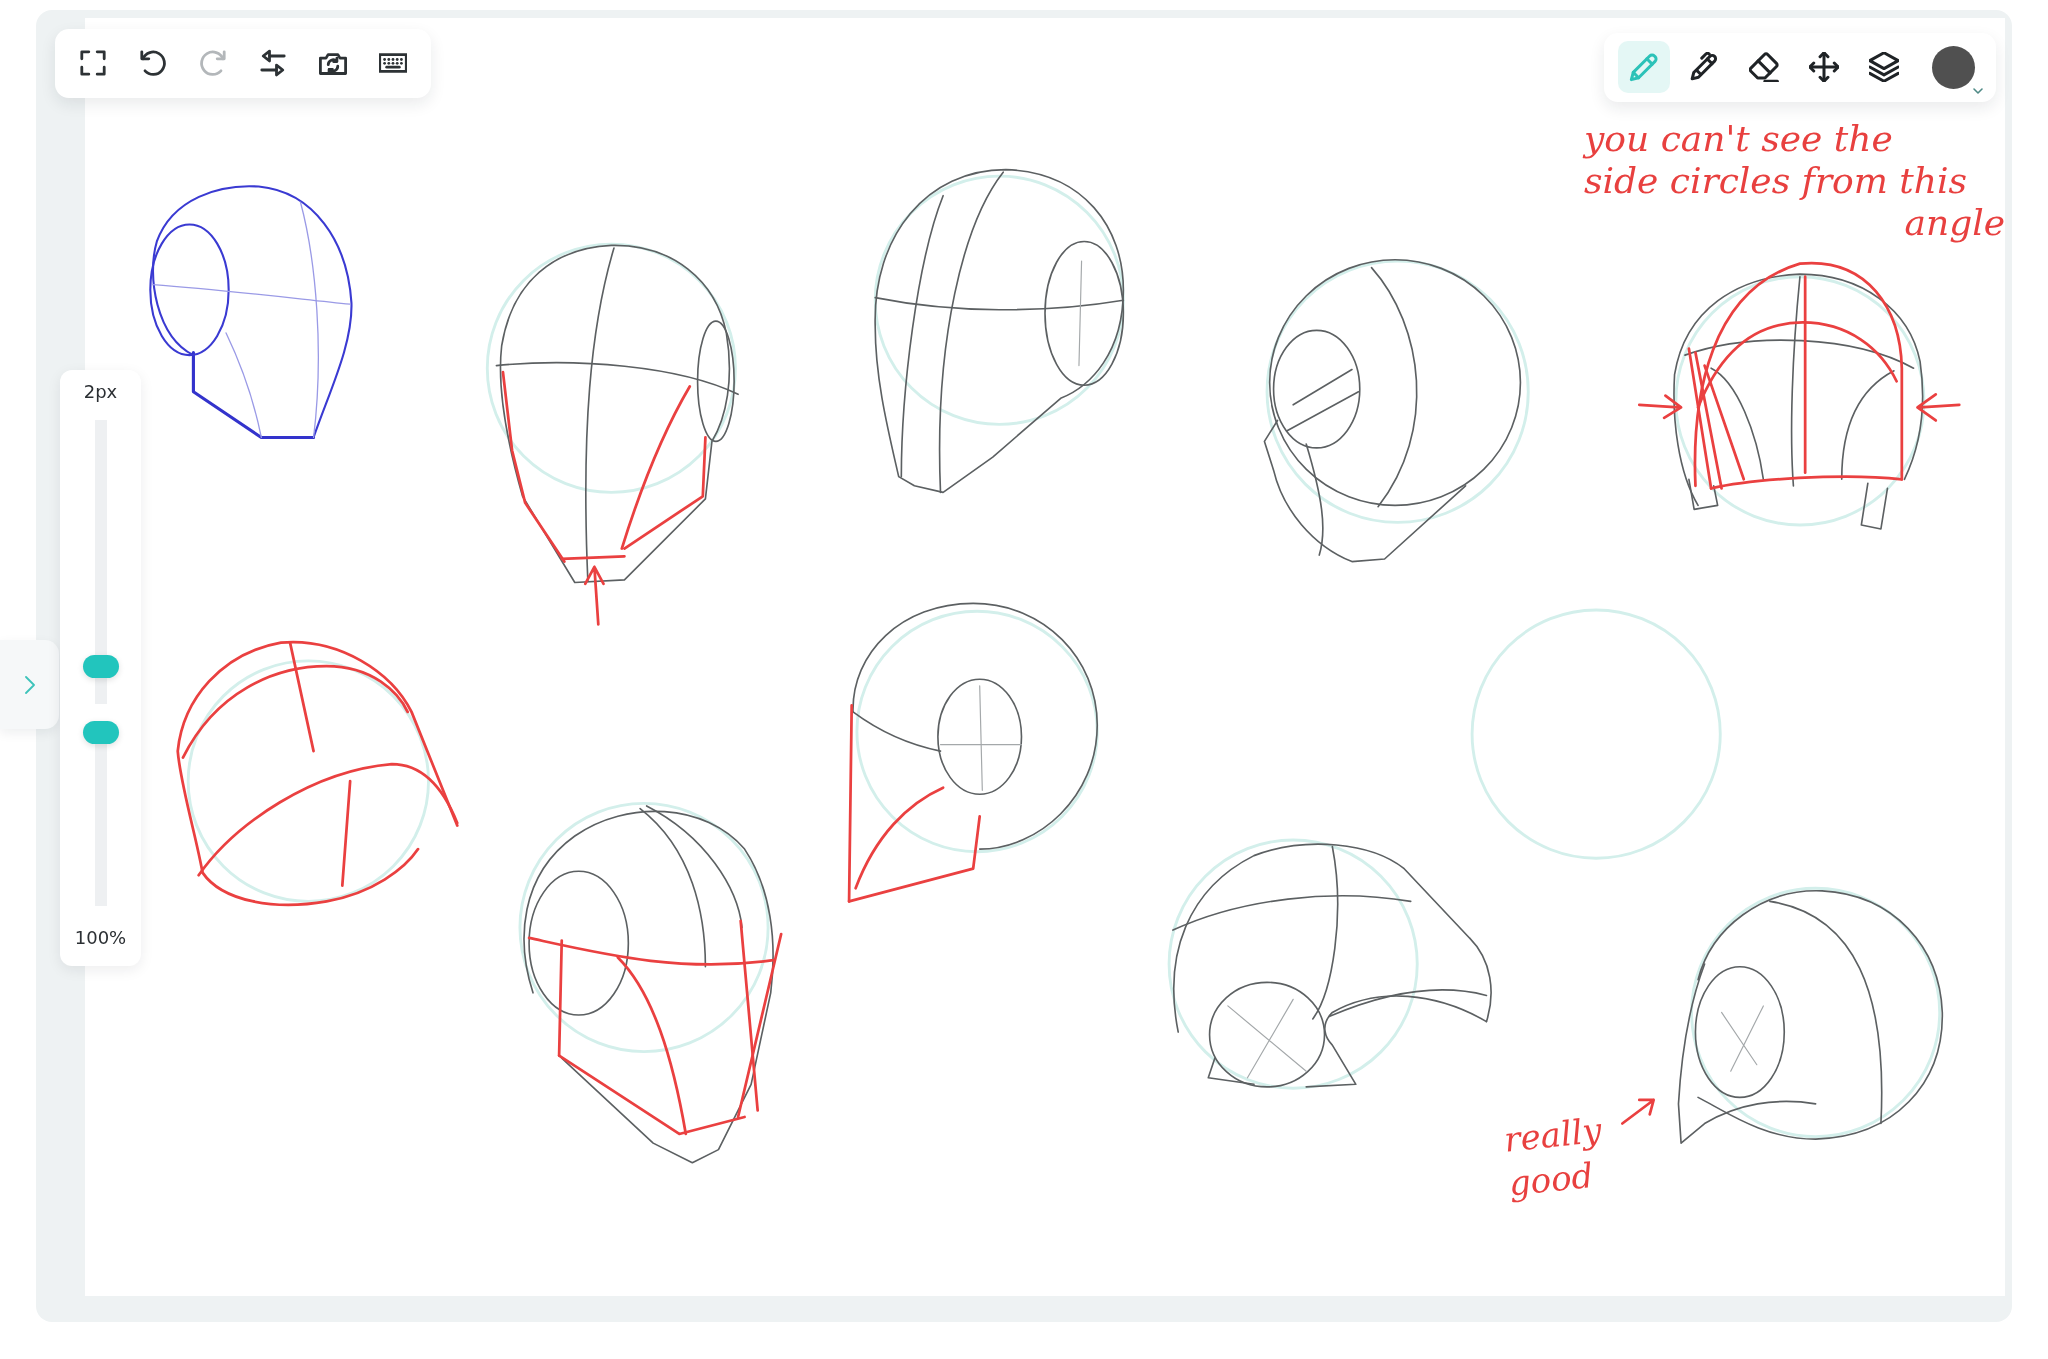 This screenshot has width=2048, height=1359. Describe the element at coordinates (100, 938) in the screenshot. I see `opacity-reading: 100%` at that location.